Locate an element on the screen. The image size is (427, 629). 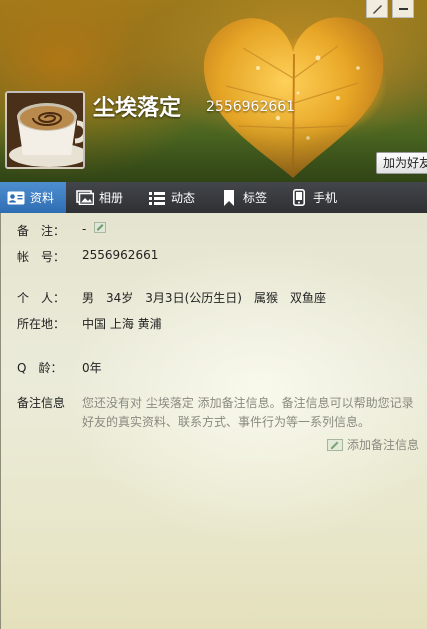
brush-icon is located at coordinates (377, 9).